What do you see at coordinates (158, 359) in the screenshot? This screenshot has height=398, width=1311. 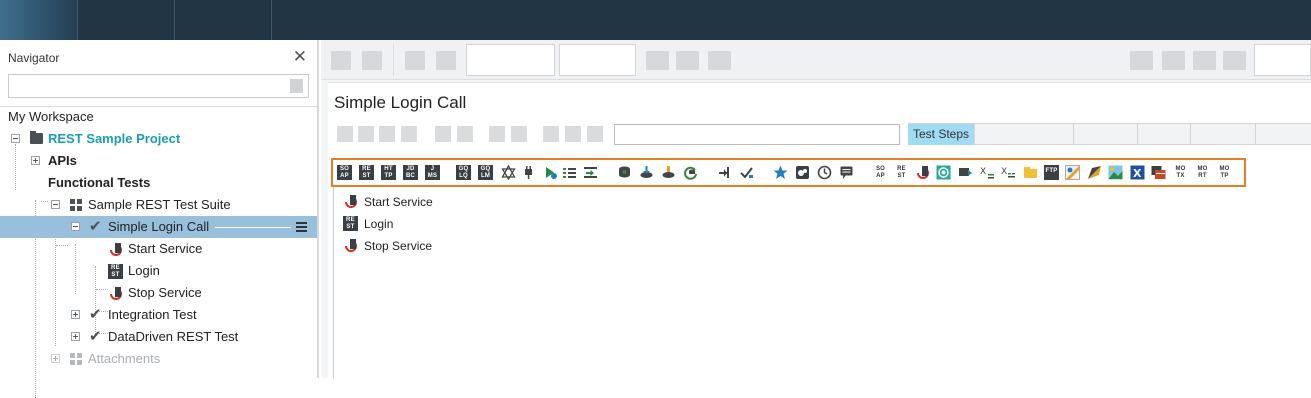 I see `tree-item-attachments: Attachments` at bounding box center [158, 359].